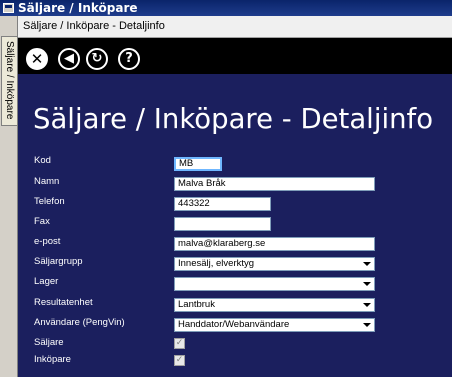 Image resolution: width=452 pixels, height=377 pixels. What do you see at coordinates (79, 322) in the screenshot?
I see `anvandare-label: Användare (PengVin)` at bounding box center [79, 322].